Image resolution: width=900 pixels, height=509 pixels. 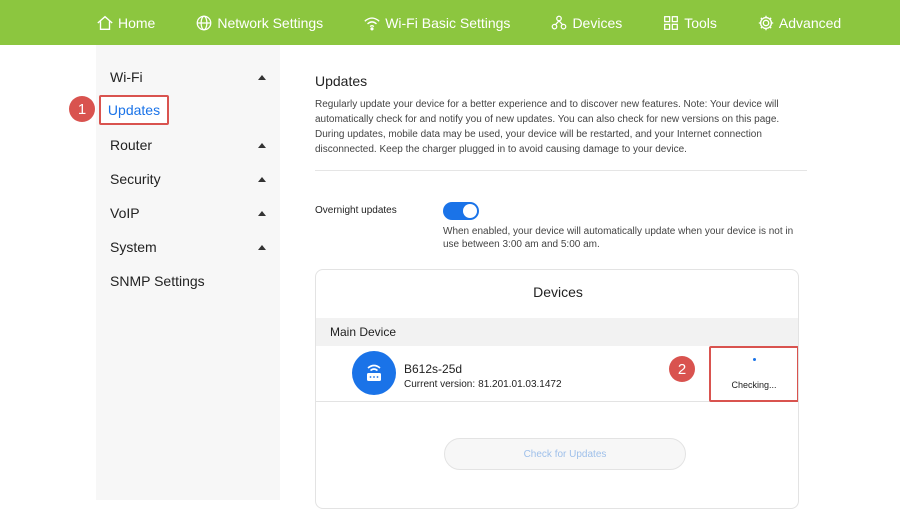 I want to click on tools-icon, so click(x=671, y=22).